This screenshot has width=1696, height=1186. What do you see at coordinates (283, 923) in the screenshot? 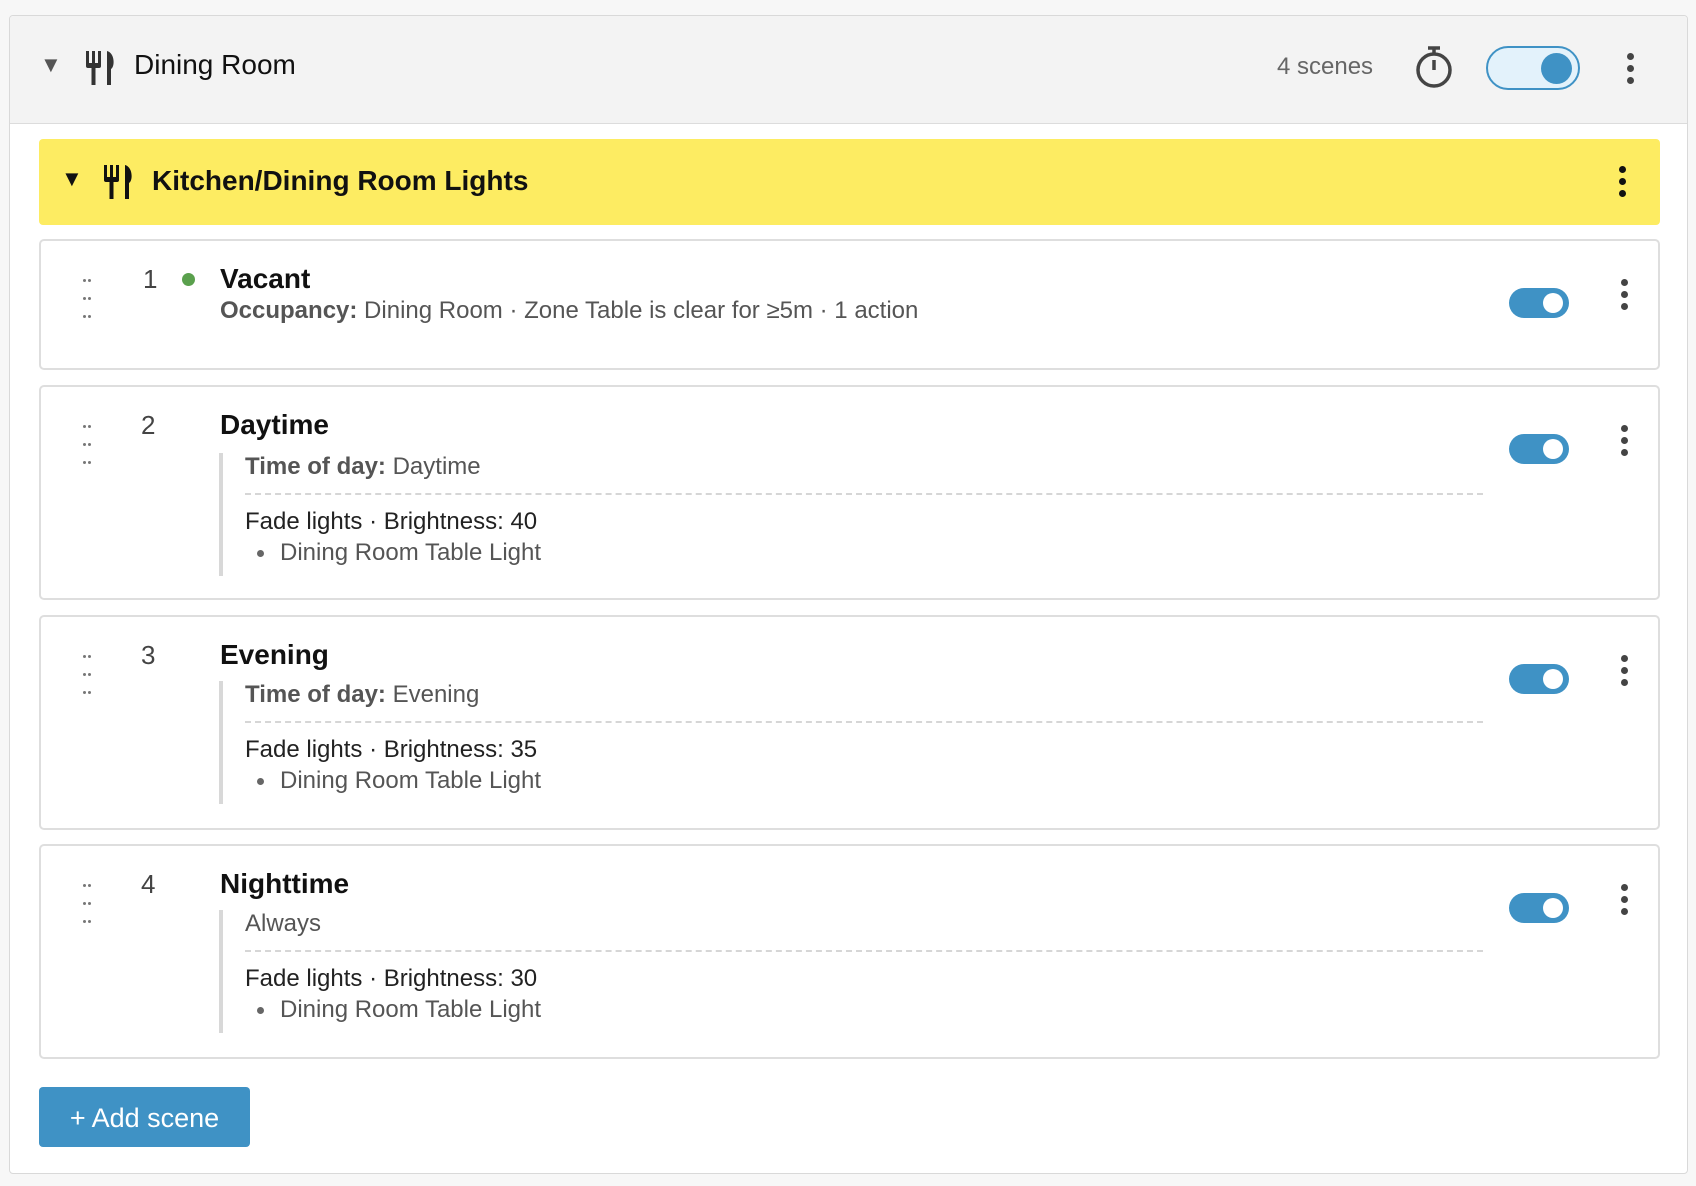
I see `scene-condition: Always` at bounding box center [283, 923].